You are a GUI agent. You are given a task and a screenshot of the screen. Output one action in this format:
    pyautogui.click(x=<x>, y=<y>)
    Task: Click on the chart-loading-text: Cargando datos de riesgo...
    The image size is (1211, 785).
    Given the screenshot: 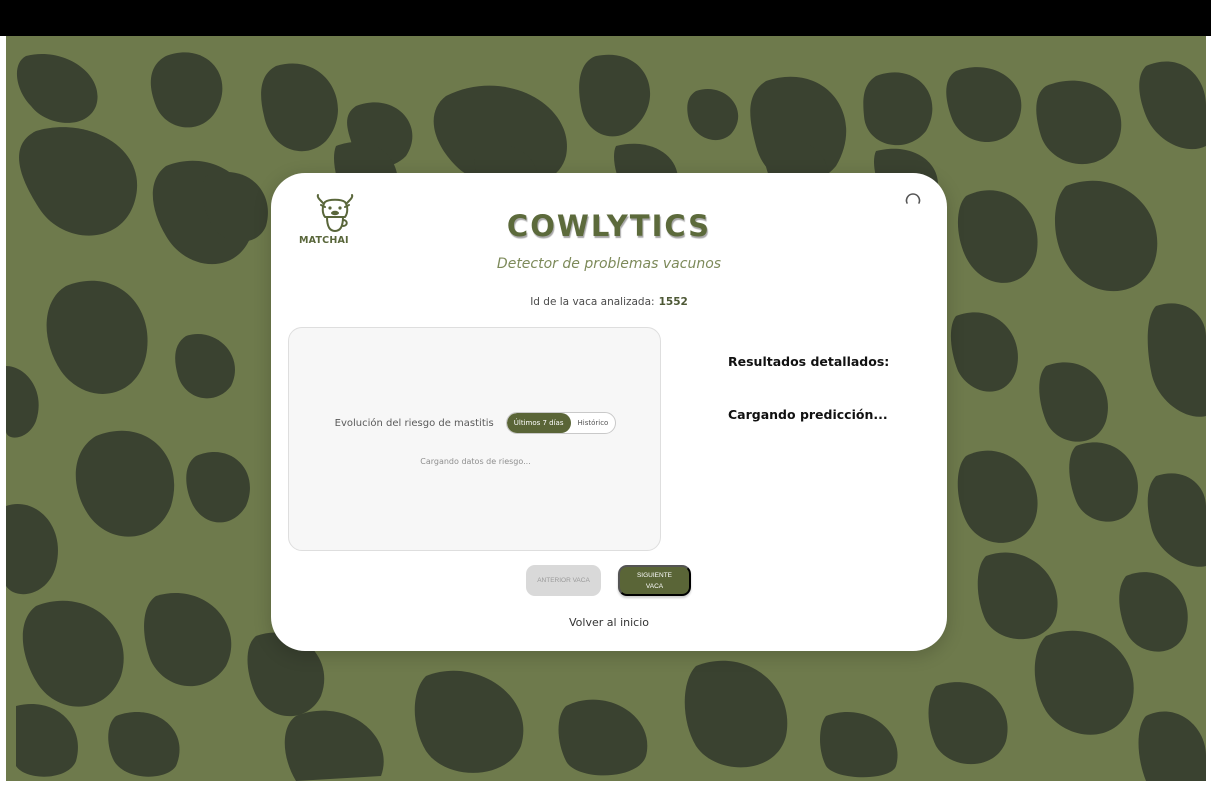 What is the action you would take?
    pyautogui.click(x=475, y=461)
    